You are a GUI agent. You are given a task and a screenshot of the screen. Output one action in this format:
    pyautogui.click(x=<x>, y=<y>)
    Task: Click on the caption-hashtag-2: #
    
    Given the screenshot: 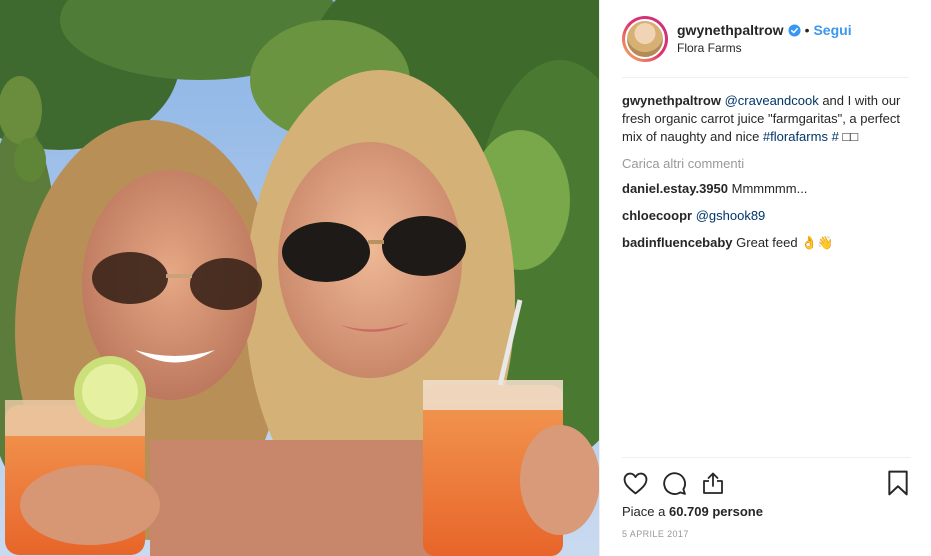 What is the action you would take?
    pyautogui.click(x=835, y=136)
    